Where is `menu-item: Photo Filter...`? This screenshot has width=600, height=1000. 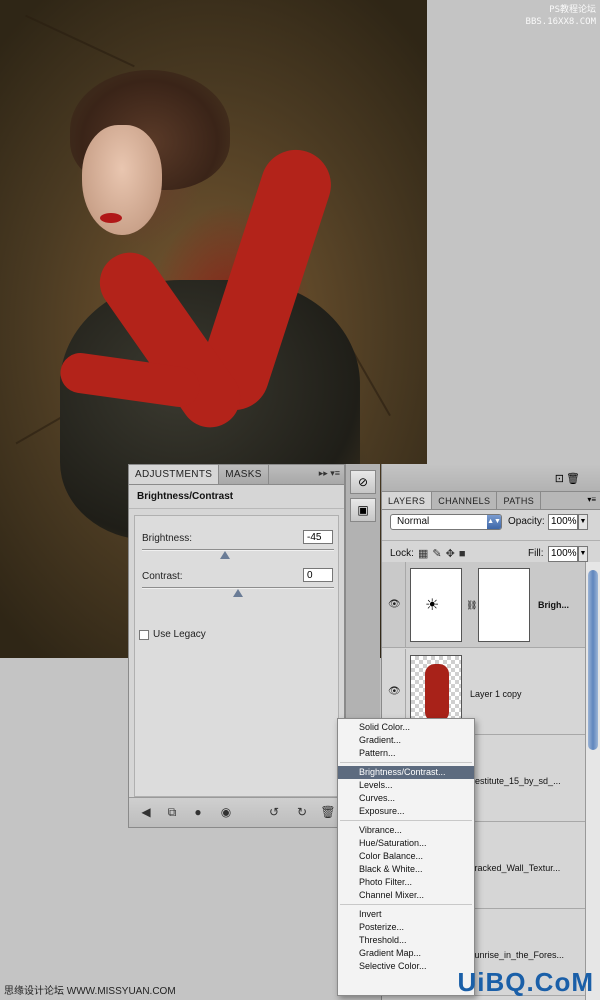 menu-item: Photo Filter... is located at coordinates (406, 882).